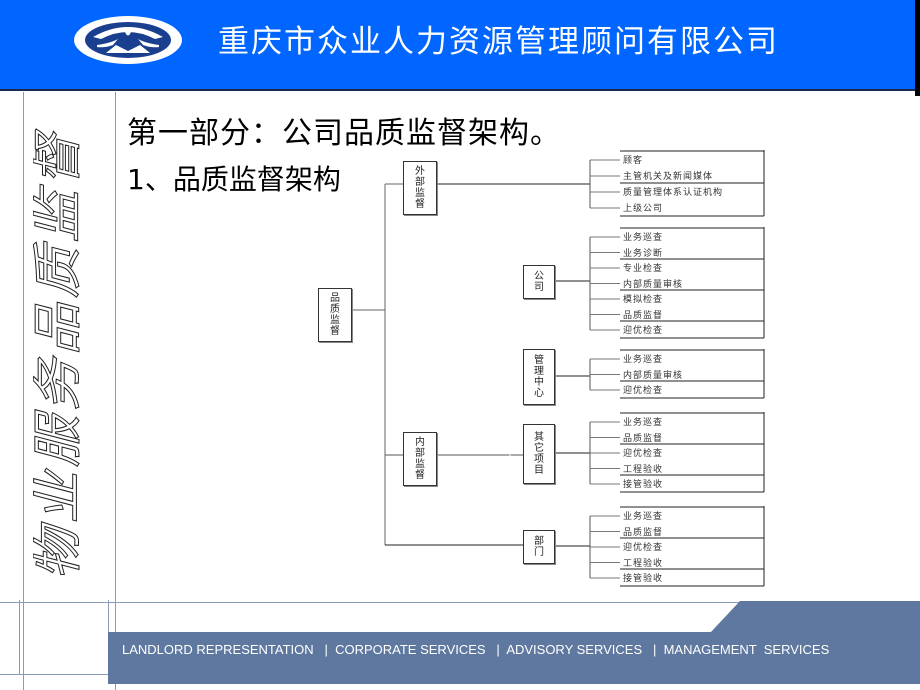 This screenshot has height=690, width=920. I want to click on node-group-other-projects: 其它项目, so click(539, 454).